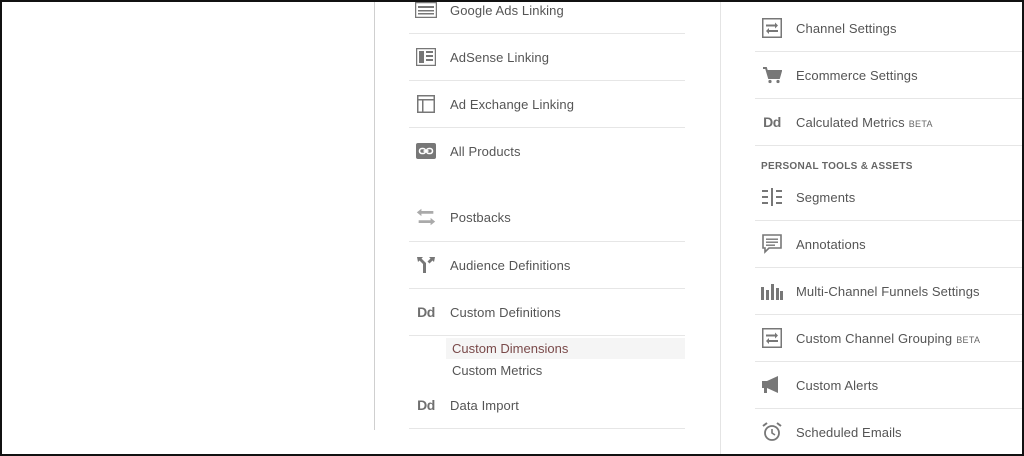  Describe the element at coordinates (772, 385) in the screenshot. I see `megaphone-icon` at that location.